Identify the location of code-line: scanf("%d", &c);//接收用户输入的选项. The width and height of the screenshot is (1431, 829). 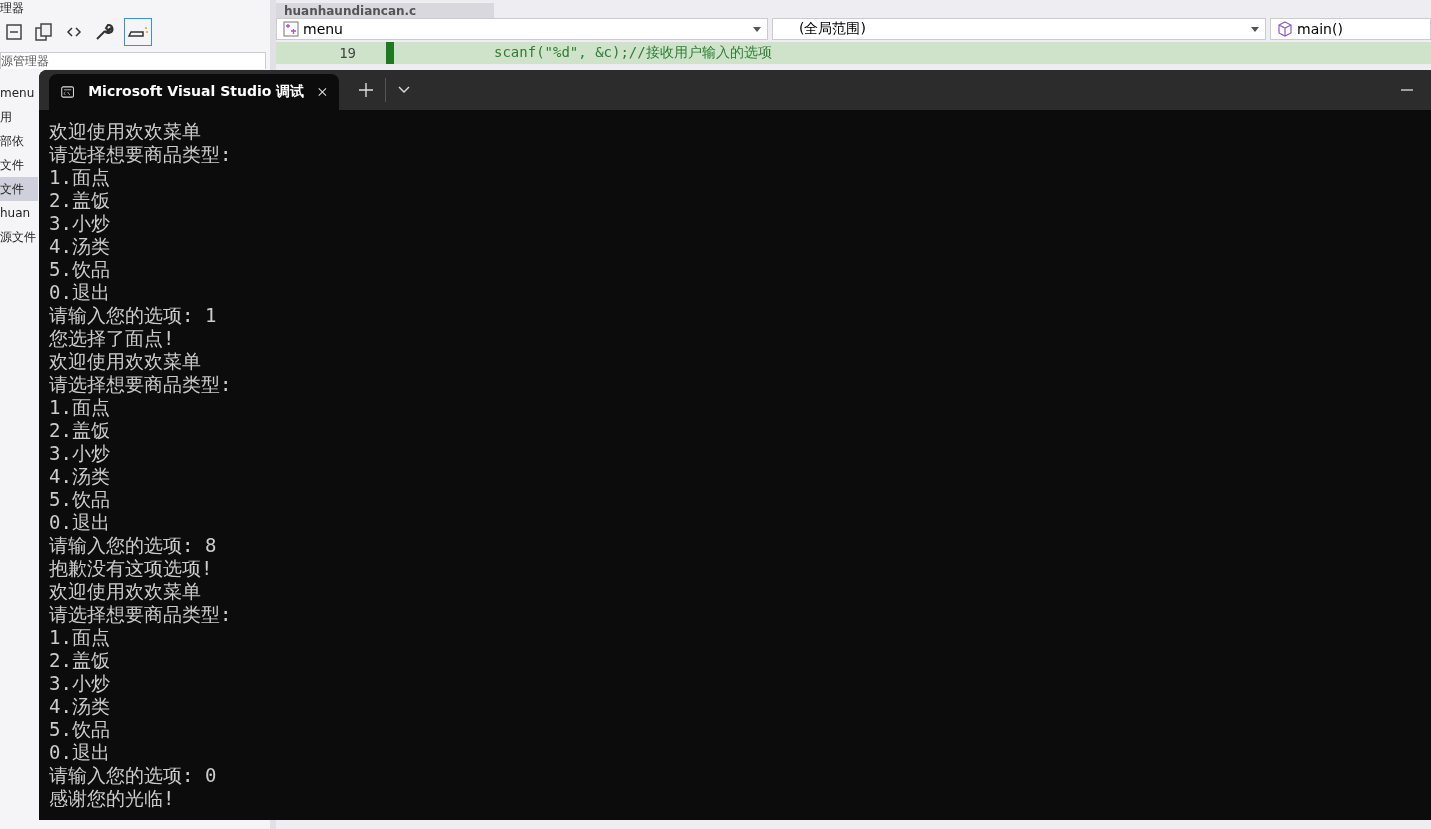
(633, 53).